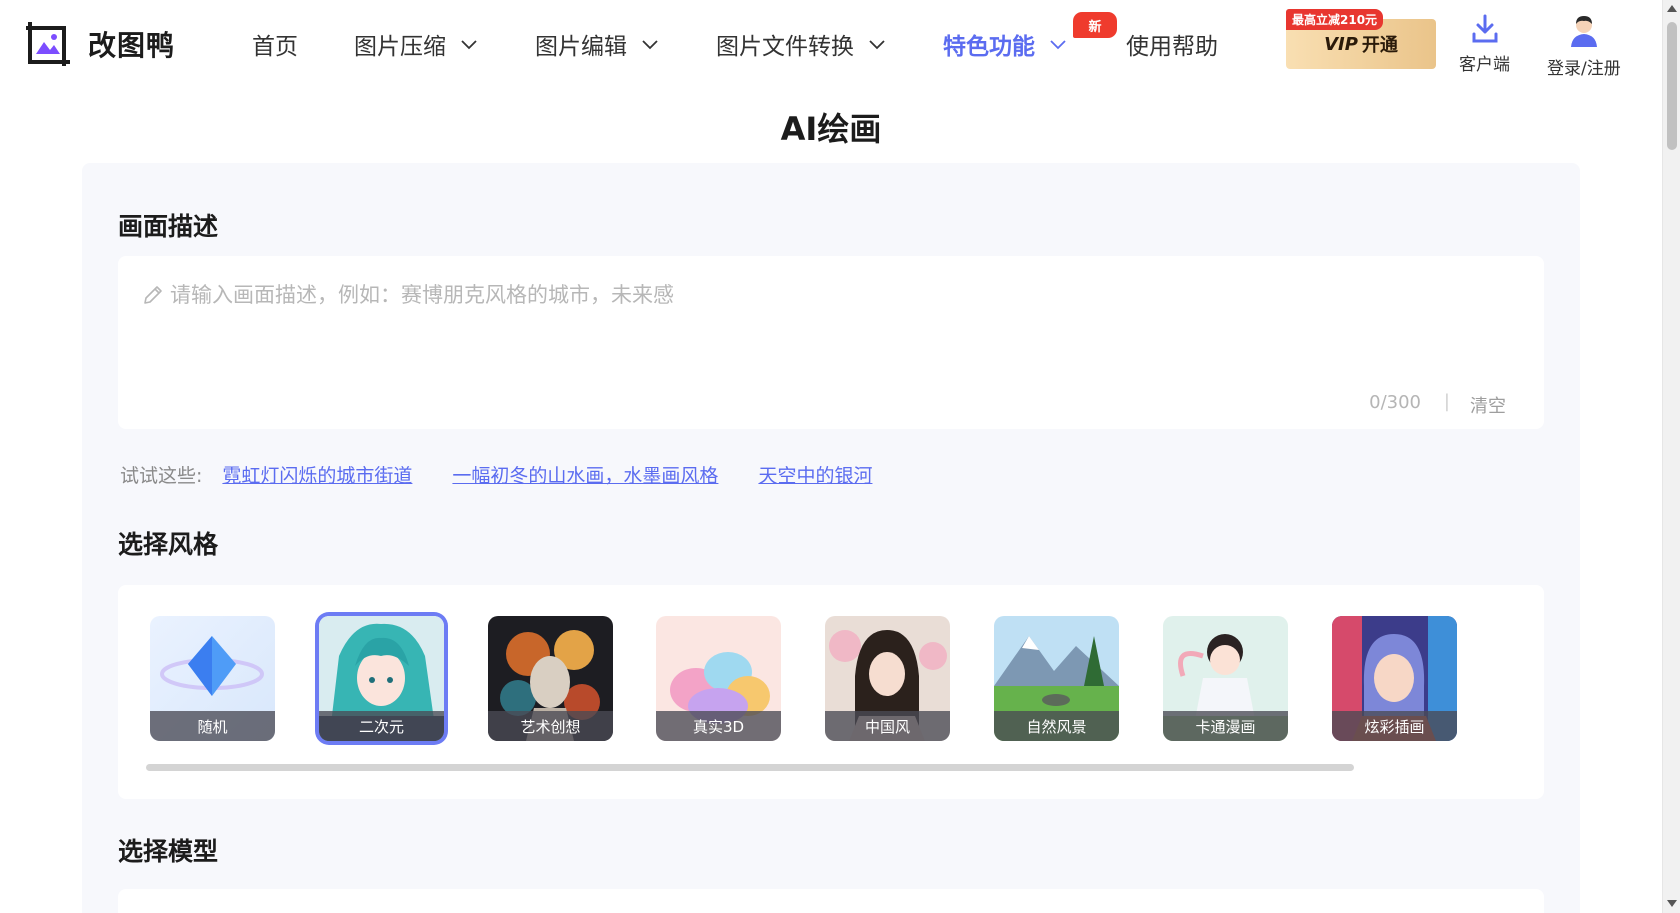  I want to click on pencil-icon, so click(153, 295).